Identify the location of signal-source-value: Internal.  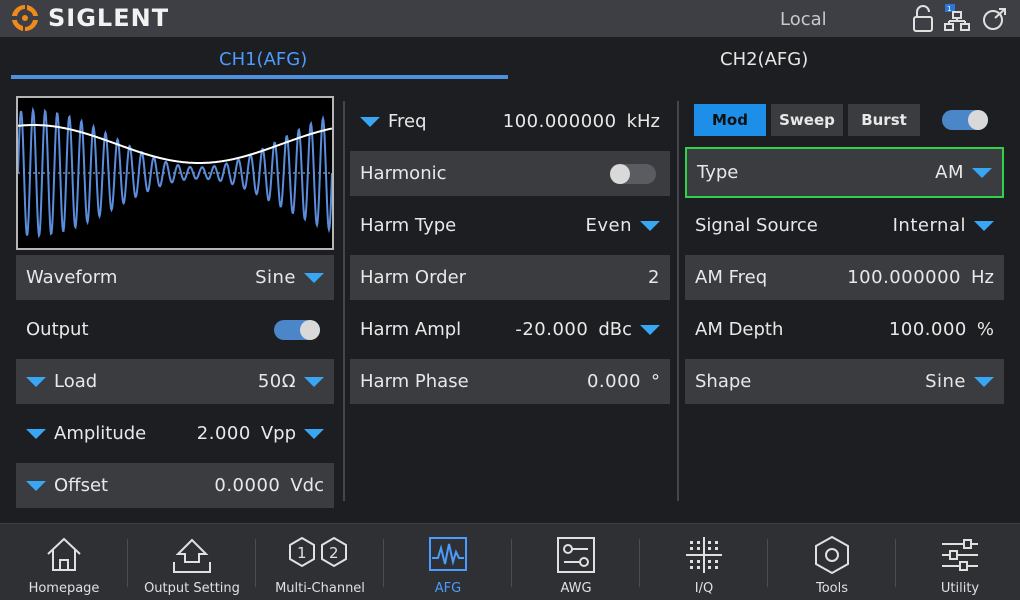
(929, 225).